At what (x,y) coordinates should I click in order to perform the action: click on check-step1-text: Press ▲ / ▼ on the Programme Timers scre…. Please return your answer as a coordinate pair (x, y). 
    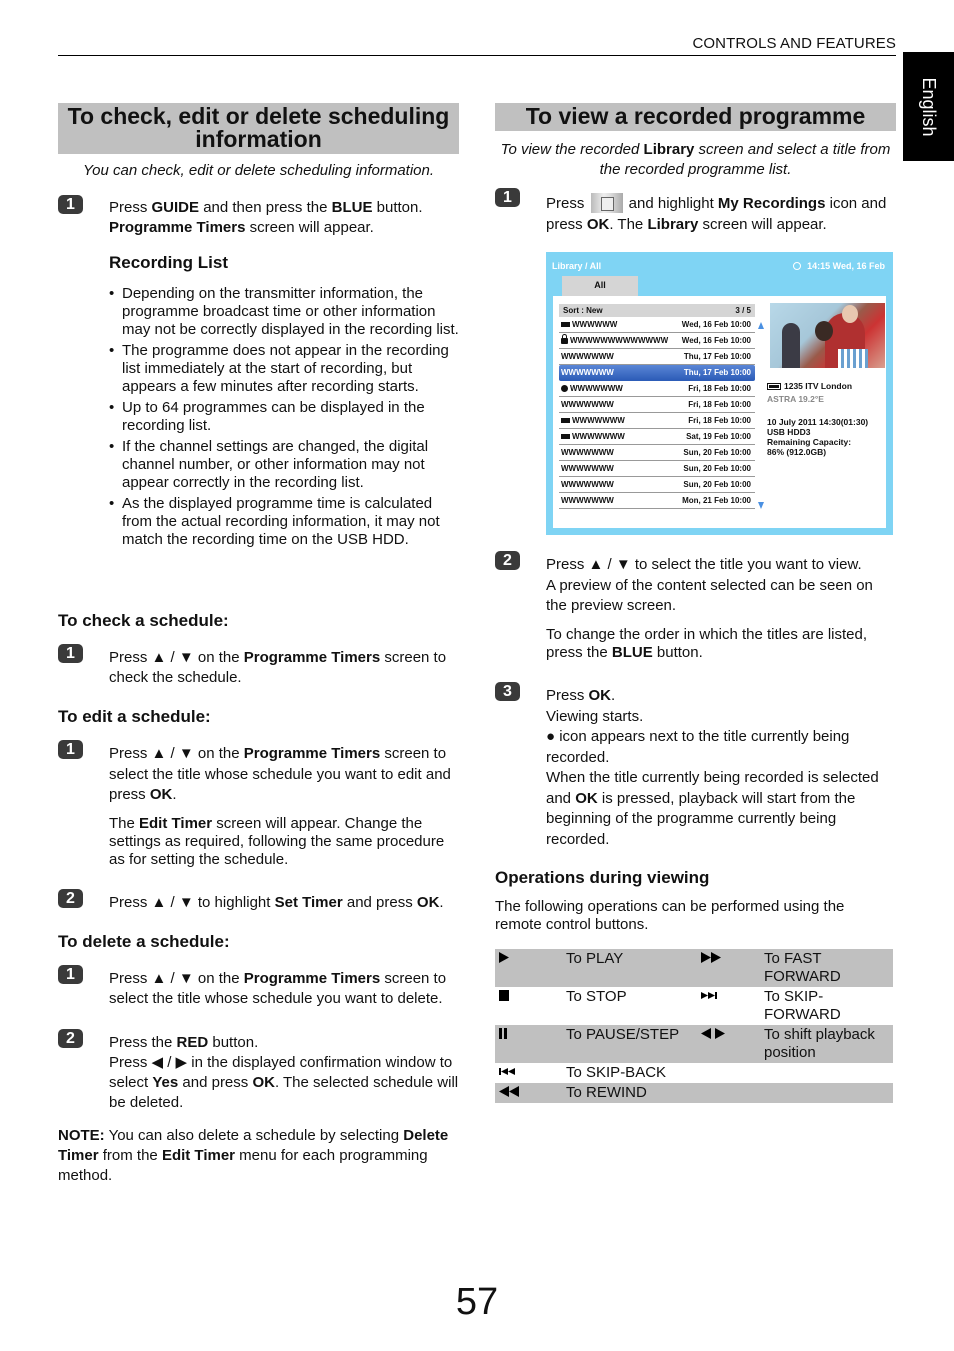
    Looking at the image, I should click on (278, 667).